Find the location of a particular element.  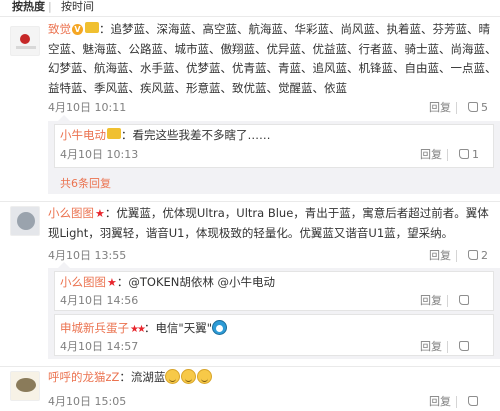

like-button: 2 is located at coordinates (478, 255).